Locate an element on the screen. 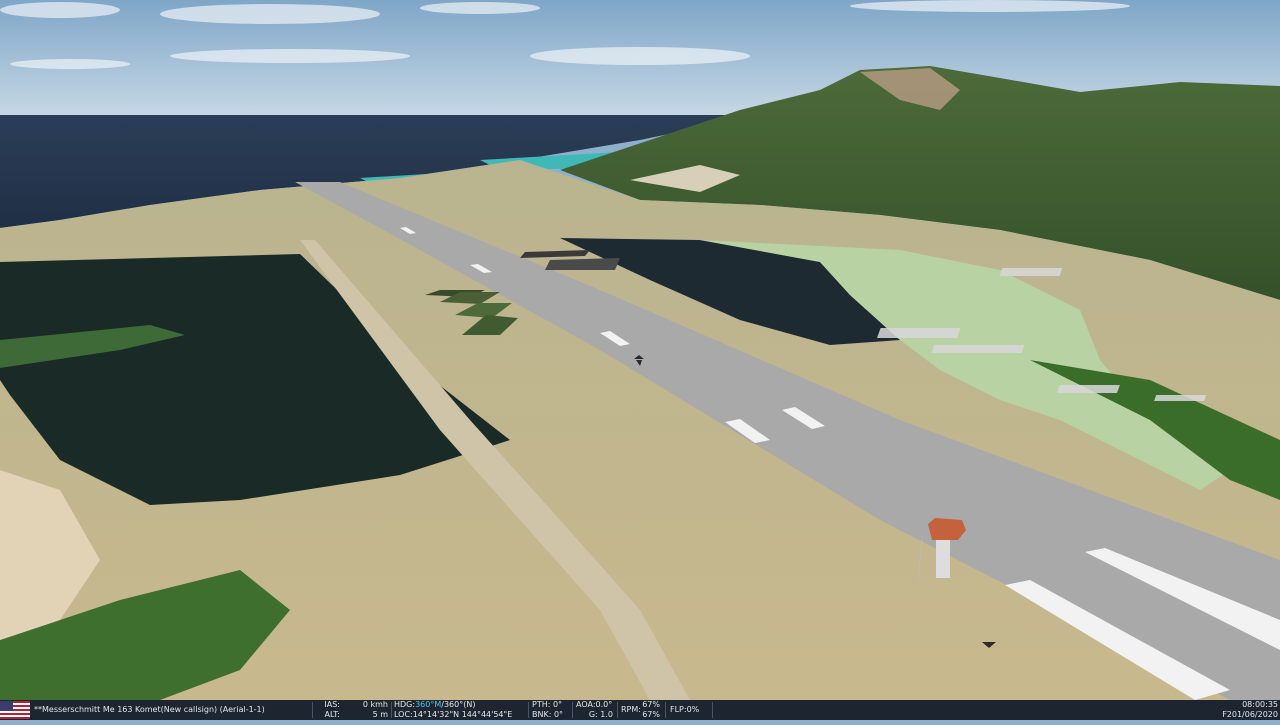 The height and width of the screenshot is (725, 1280). rpm-value-1: 67% is located at coordinates (651, 704).